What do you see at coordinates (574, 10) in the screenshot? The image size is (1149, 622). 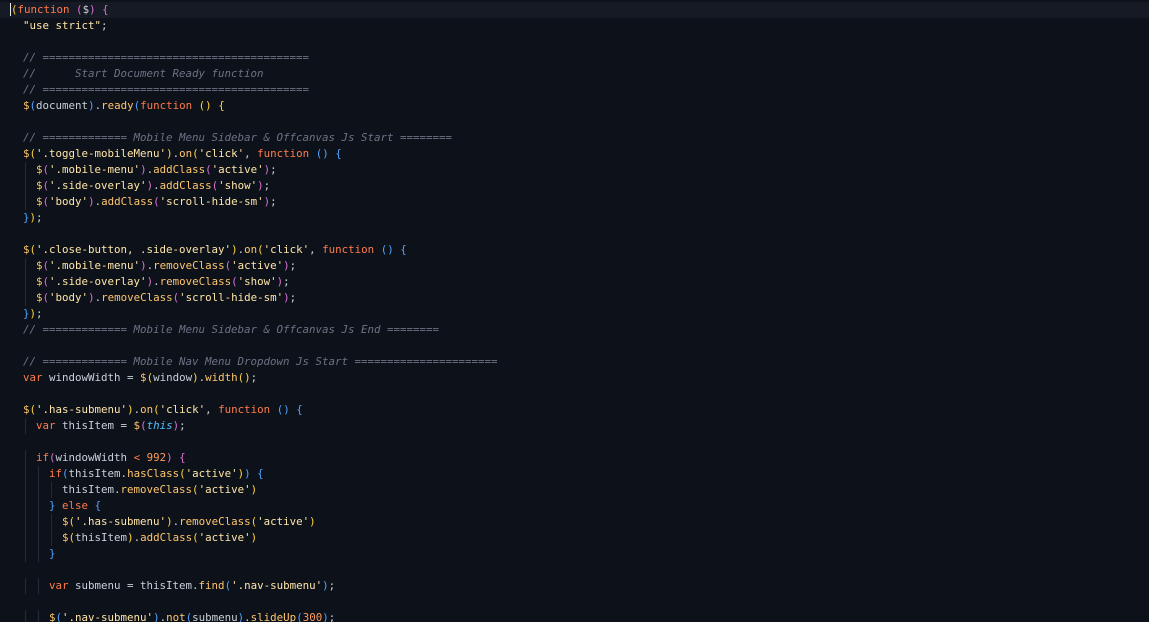 I see `code-line: (function ($) {` at bounding box center [574, 10].